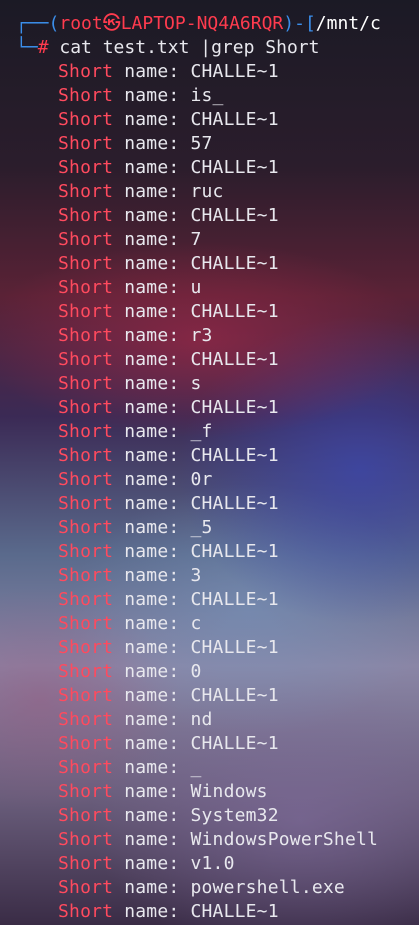  I want to click on short-name-value: _f, so click(201, 431).